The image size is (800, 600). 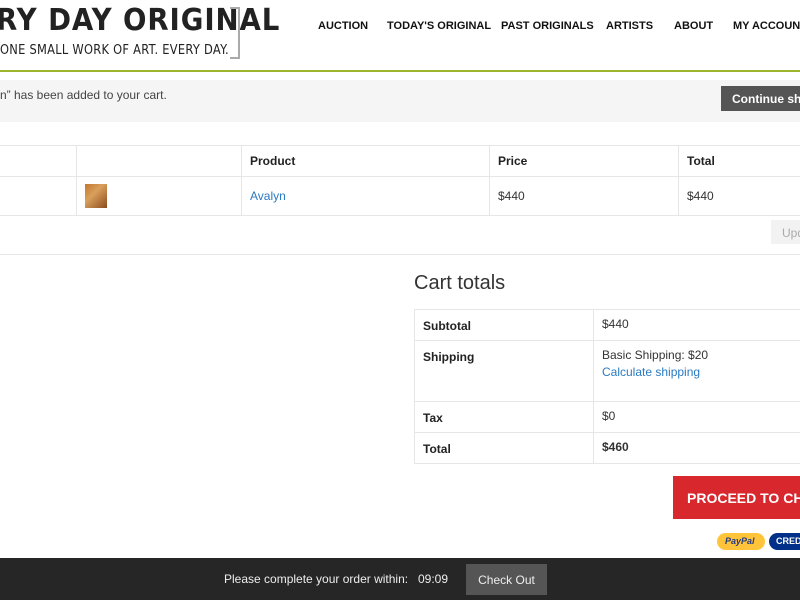 What do you see at coordinates (114, 50) in the screenshot?
I see `logo-tagline: ONE SMALL WORK OF ART. EVERY DAY.` at bounding box center [114, 50].